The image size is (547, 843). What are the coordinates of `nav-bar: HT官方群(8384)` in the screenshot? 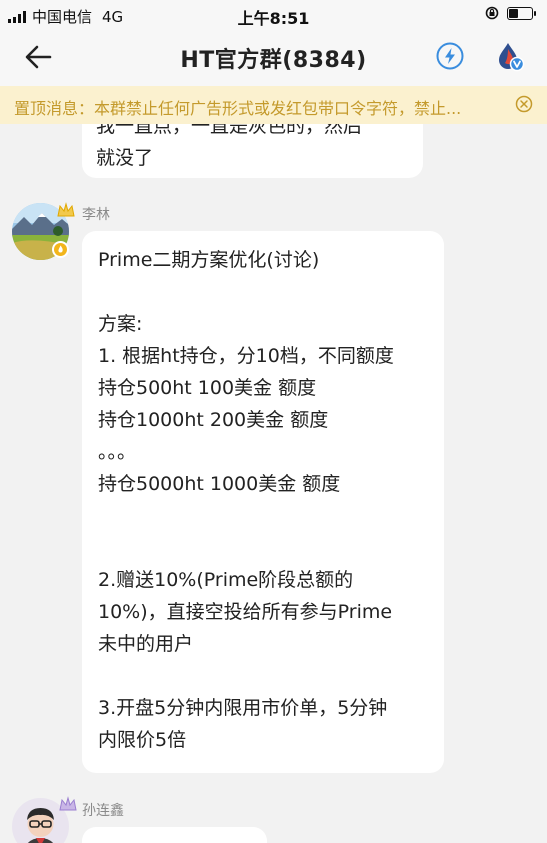 It's located at (273, 57).